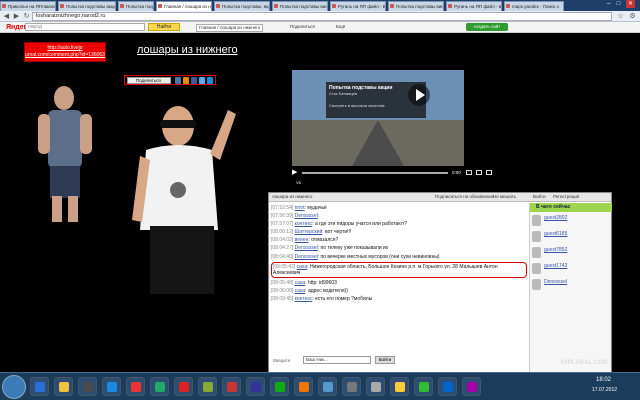 This screenshot has height=400, width=640. I want to click on chat-message-user: nmrt, so click(300, 208).